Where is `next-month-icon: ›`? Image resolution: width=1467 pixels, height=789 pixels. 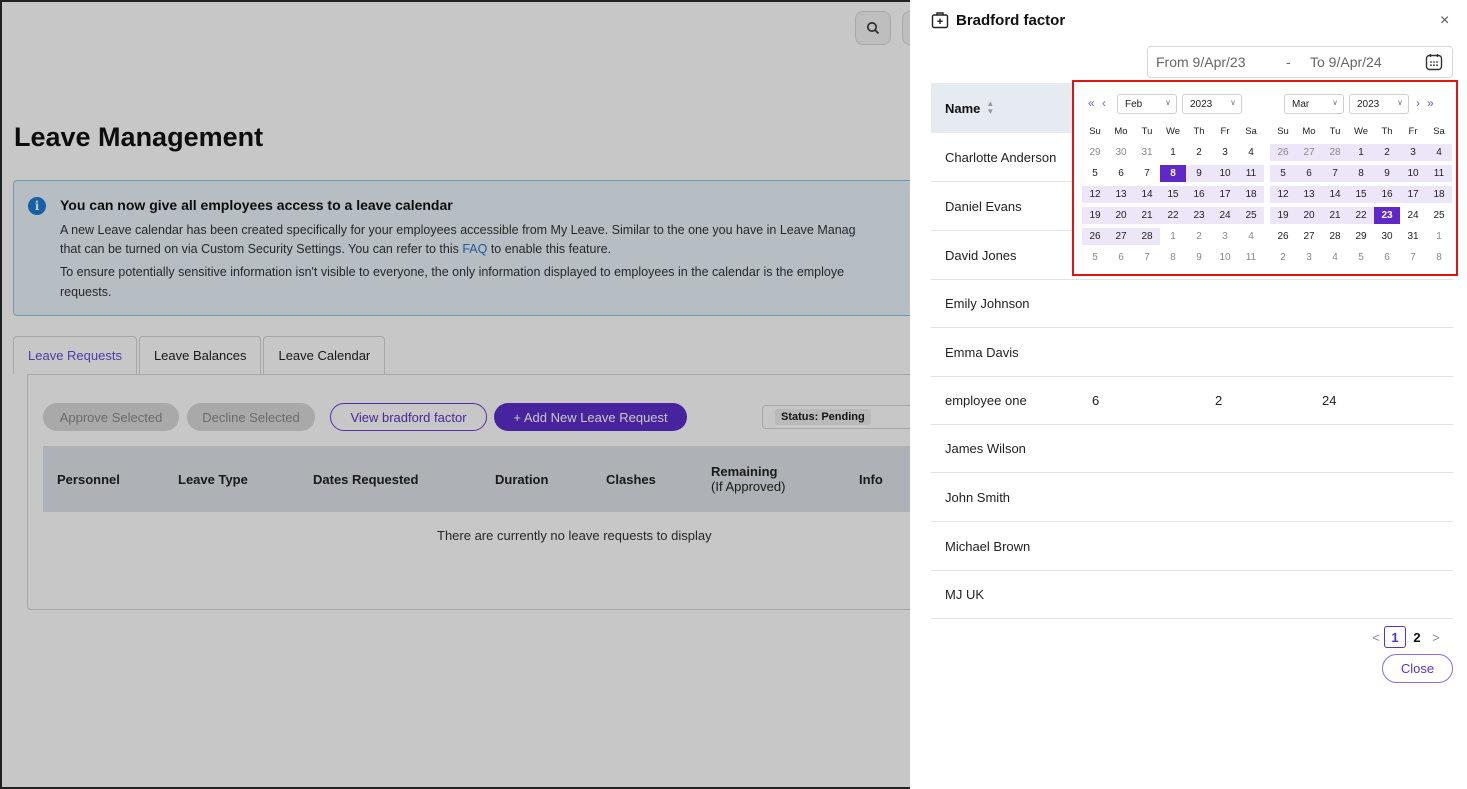
next-month-icon: › is located at coordinates (1418, 103).